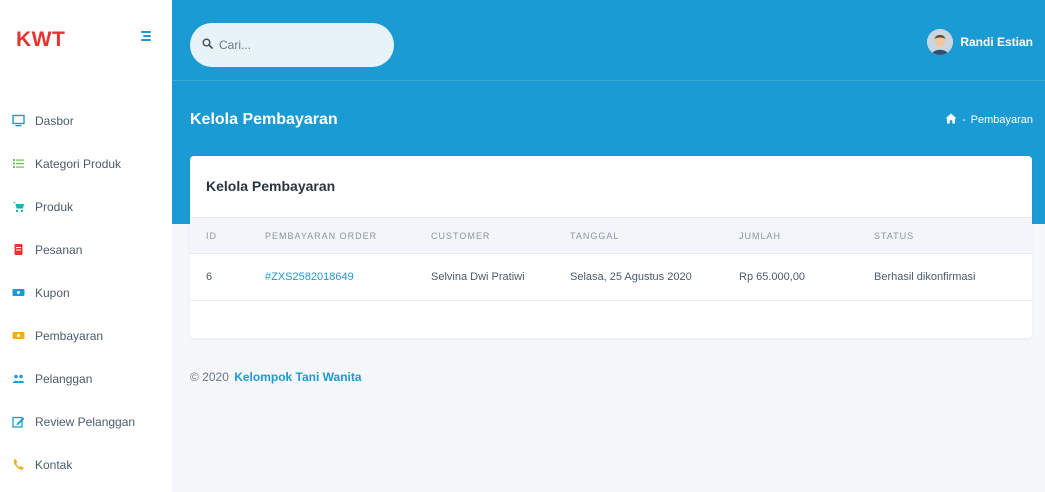 The height and width of the screenshot is (492, 1045). What do you see at coordinates (18, 421) in the screenshot?
I see `edit-icon` at bounding box center [18, 421].